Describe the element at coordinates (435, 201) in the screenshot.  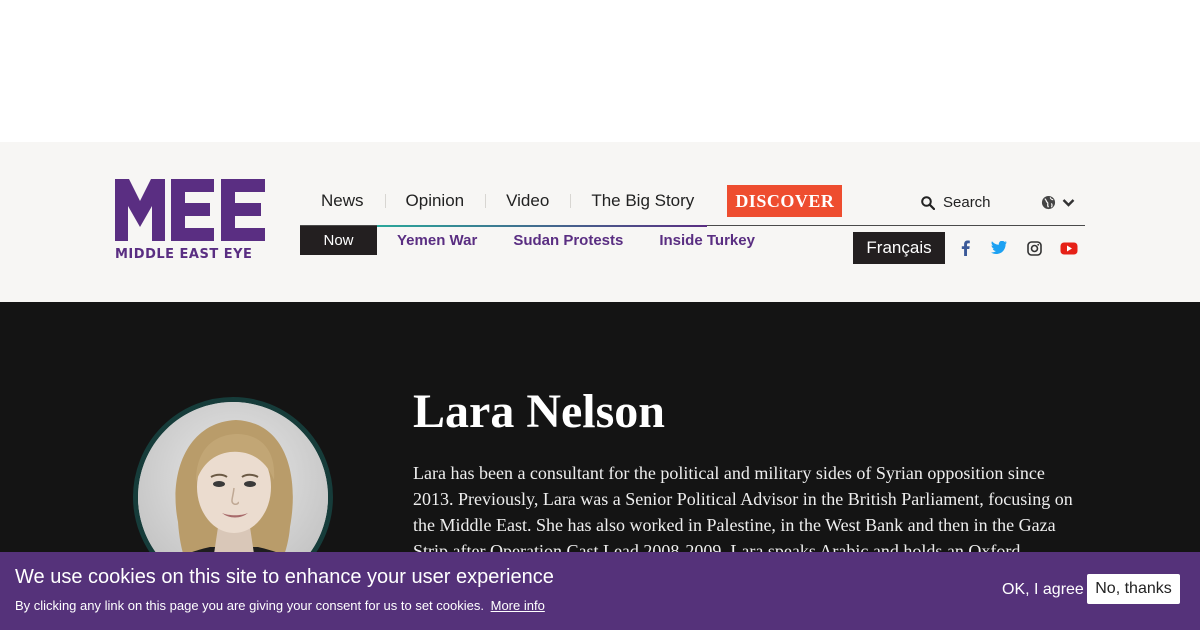
I see `nav-opinion: Opinion` at that location.